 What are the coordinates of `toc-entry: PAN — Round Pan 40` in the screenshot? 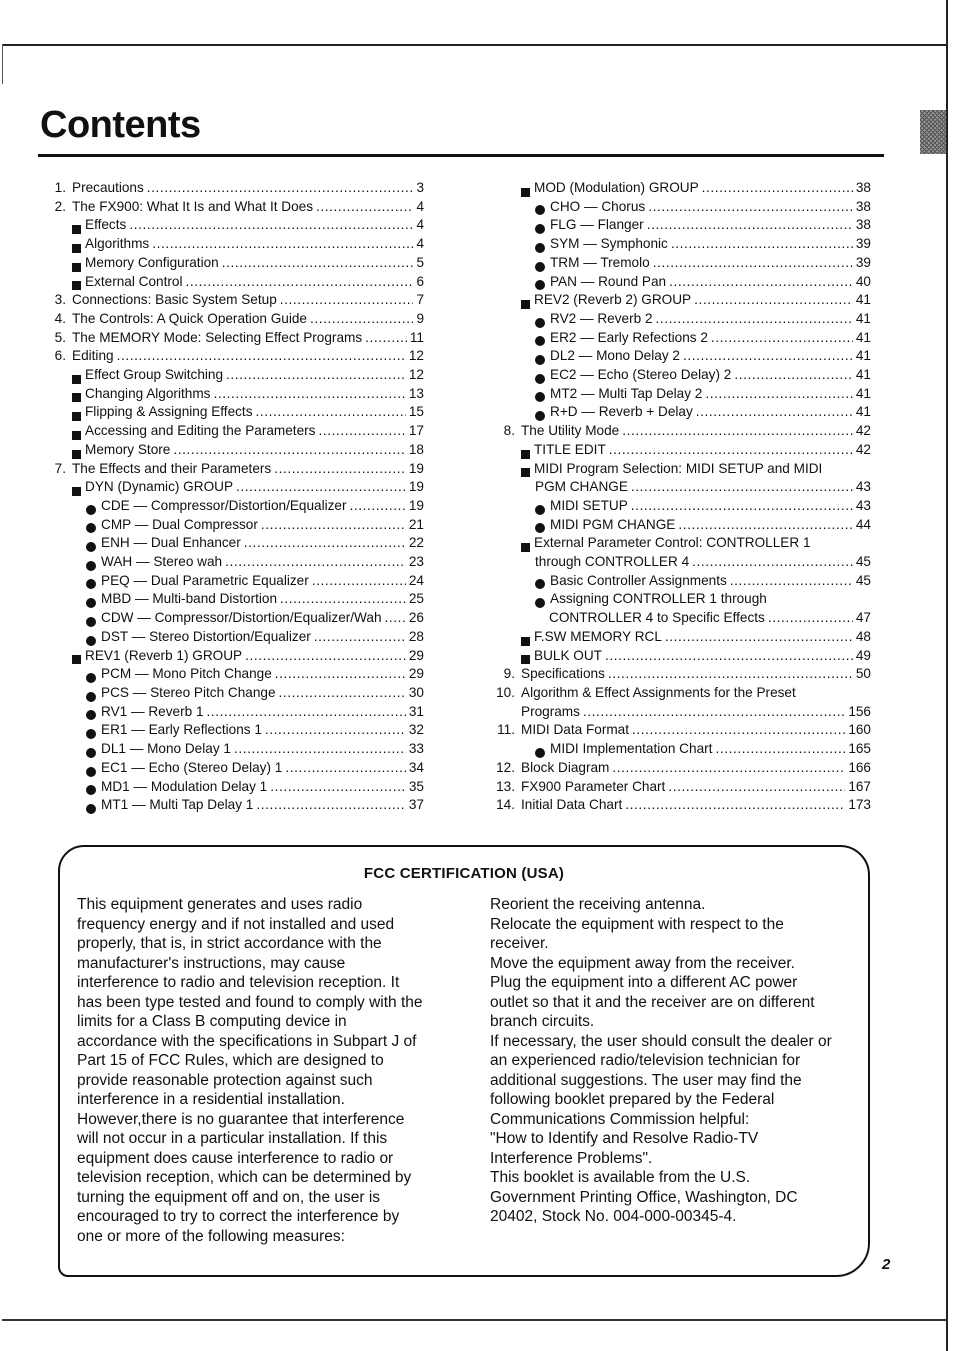 It's located at (683, 282).